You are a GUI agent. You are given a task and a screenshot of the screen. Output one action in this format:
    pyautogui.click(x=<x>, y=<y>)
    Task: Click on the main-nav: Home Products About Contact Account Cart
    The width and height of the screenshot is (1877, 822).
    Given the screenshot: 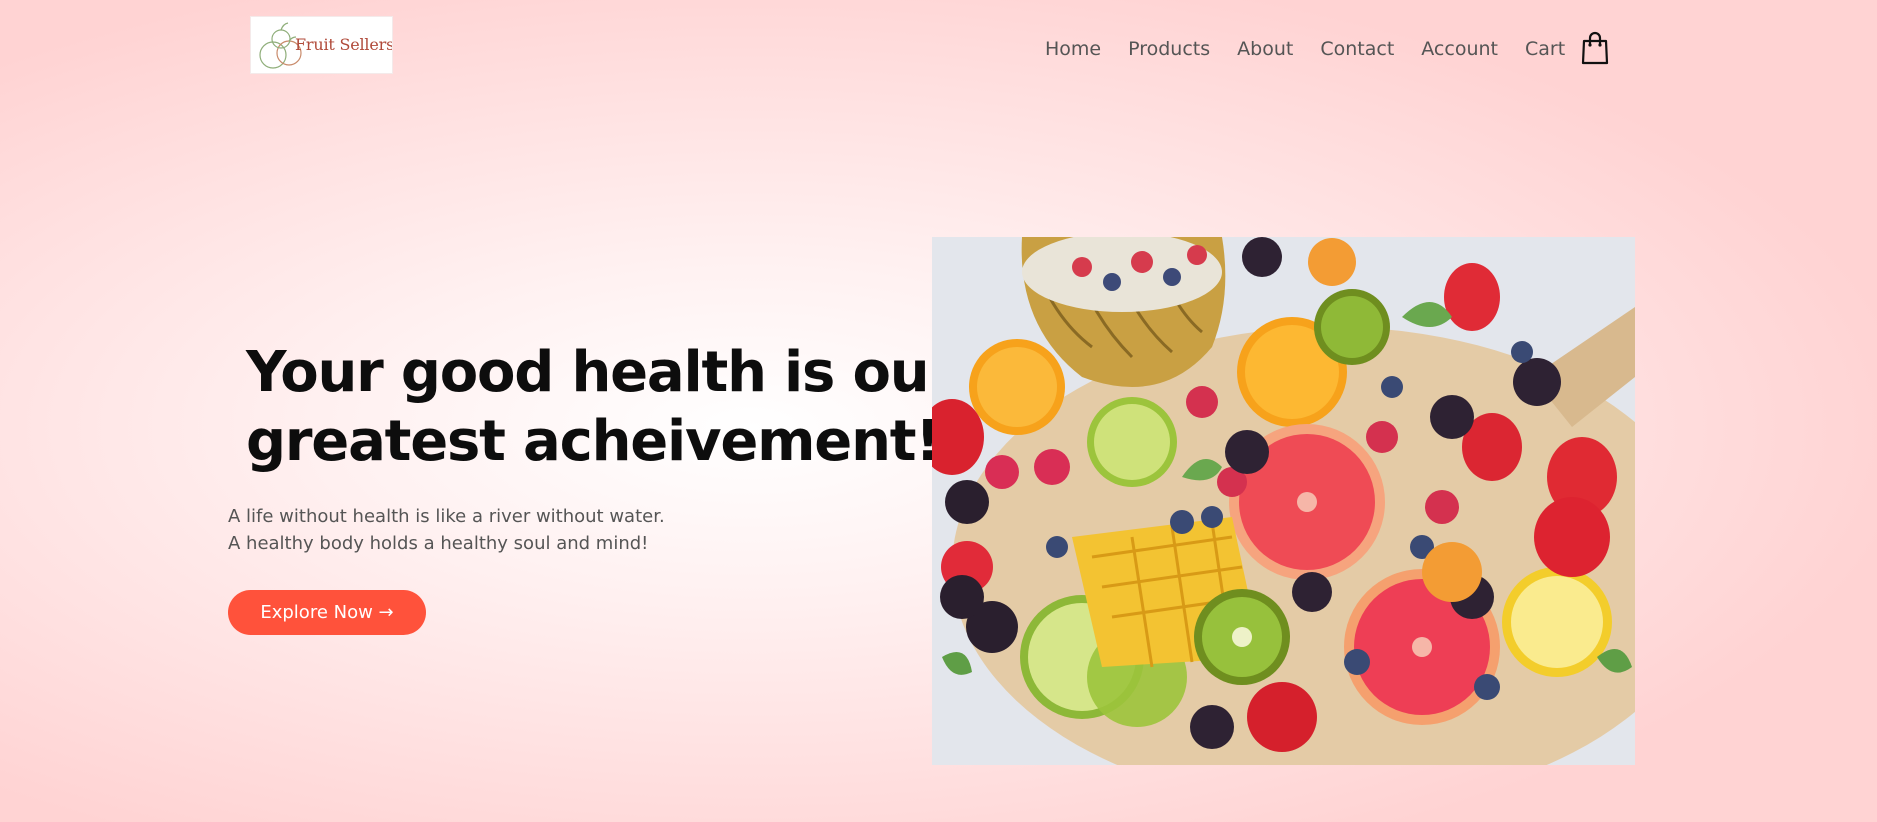 What is the action you would take?
    pyautogui.click(x=1305, y=49)
    